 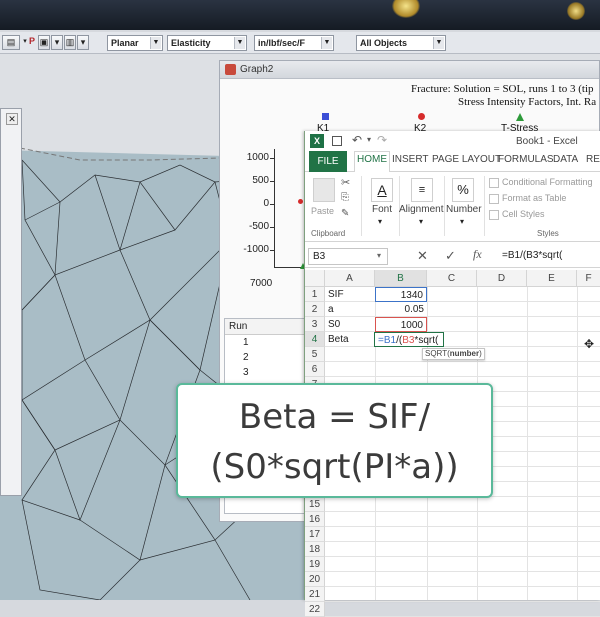 What do you see at coordinates (135, 43) in the screenshot?
I see `plane-select: Planar ▼` at bounding box center [135, 43].